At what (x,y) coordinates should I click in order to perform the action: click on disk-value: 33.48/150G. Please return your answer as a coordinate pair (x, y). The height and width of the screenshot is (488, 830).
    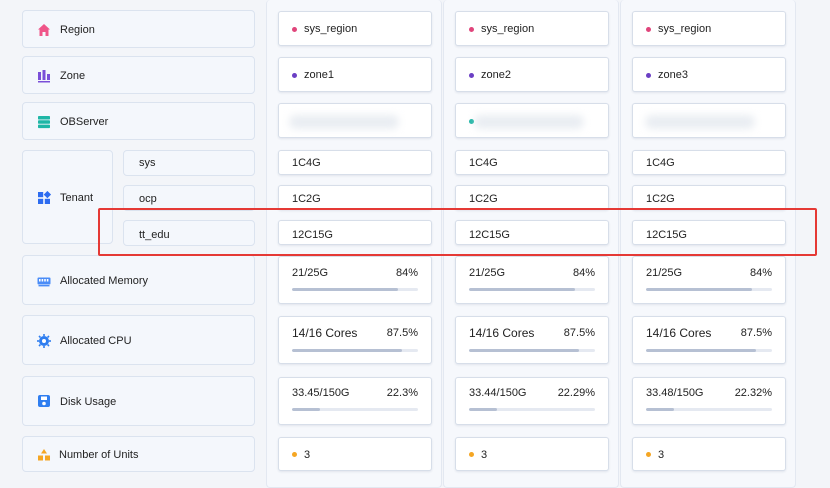
    Looking at the image, I should click on (675, 393).